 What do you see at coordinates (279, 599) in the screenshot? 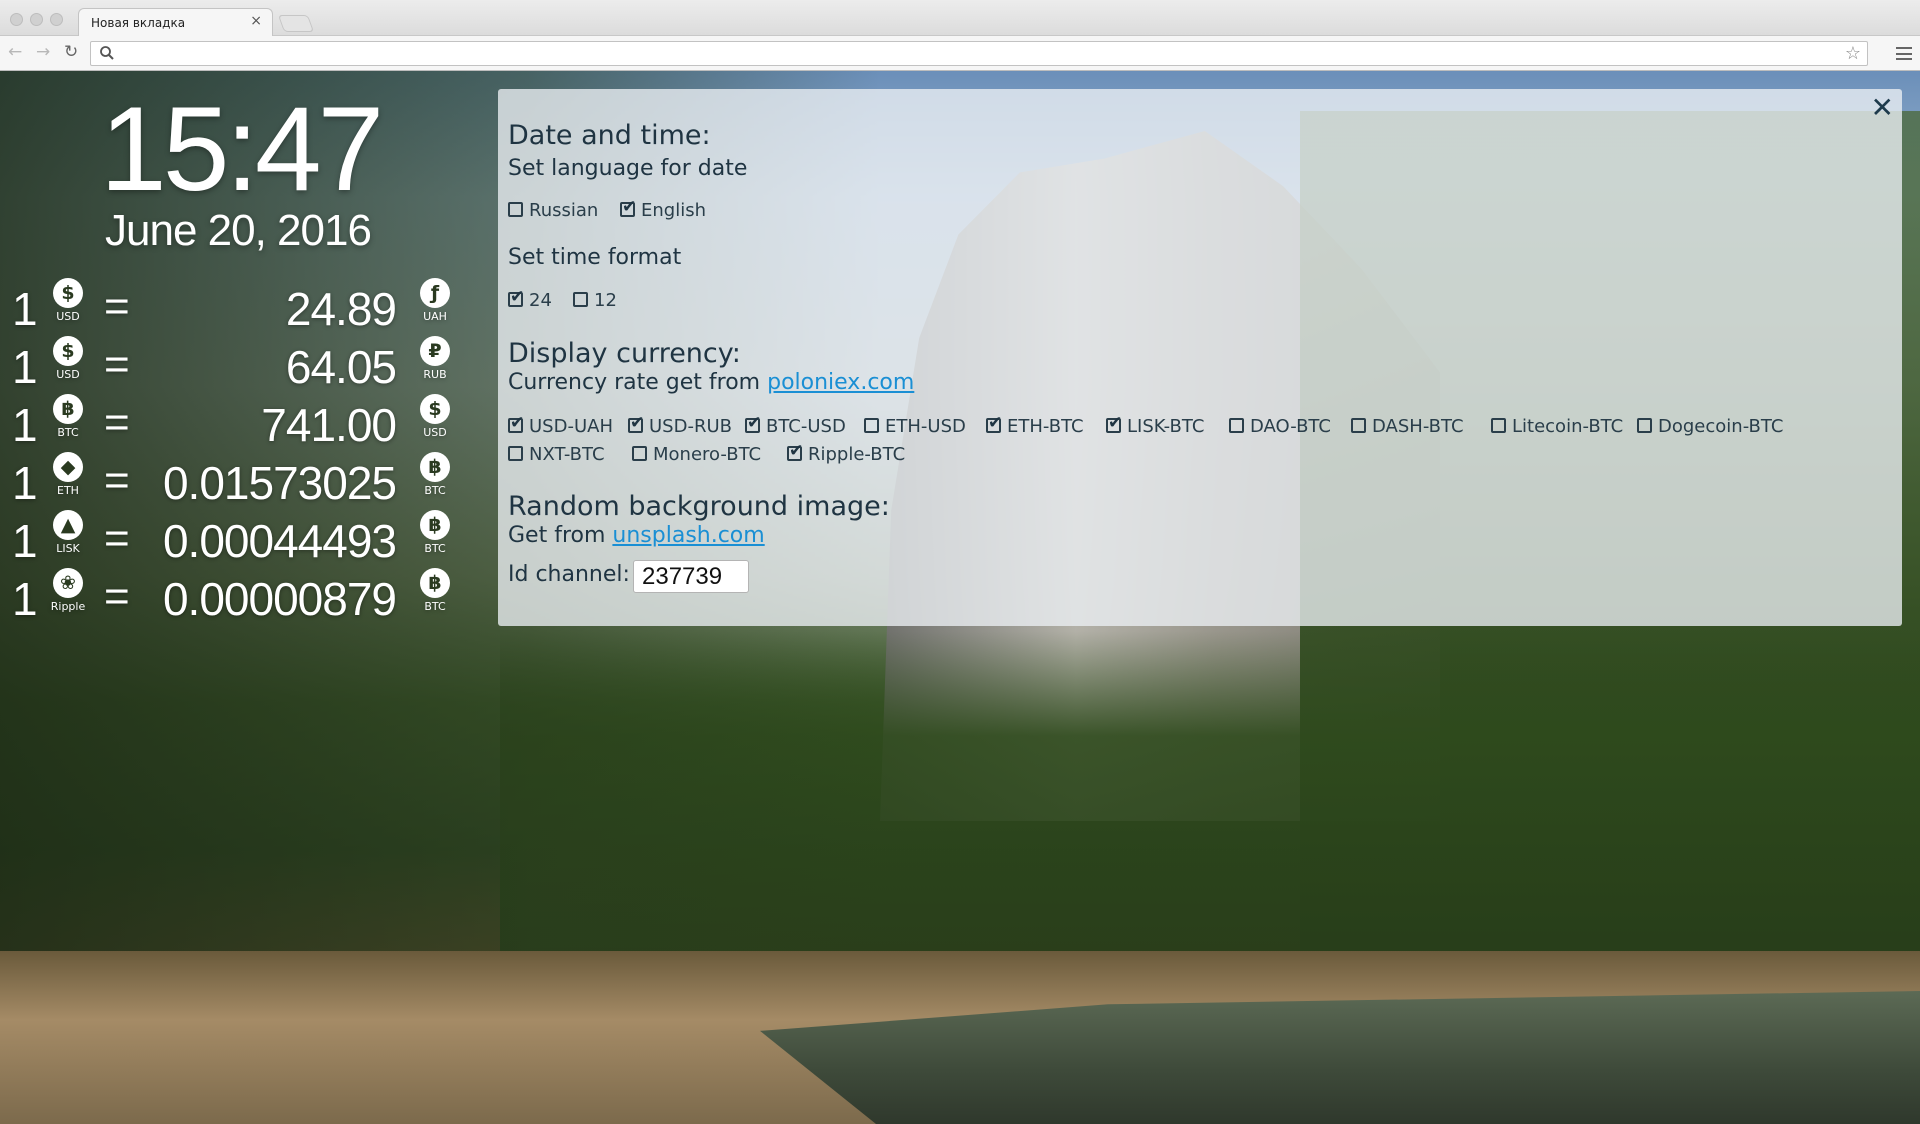
I see `rate-value: 0.00000879` at bounding box center [279, 599].